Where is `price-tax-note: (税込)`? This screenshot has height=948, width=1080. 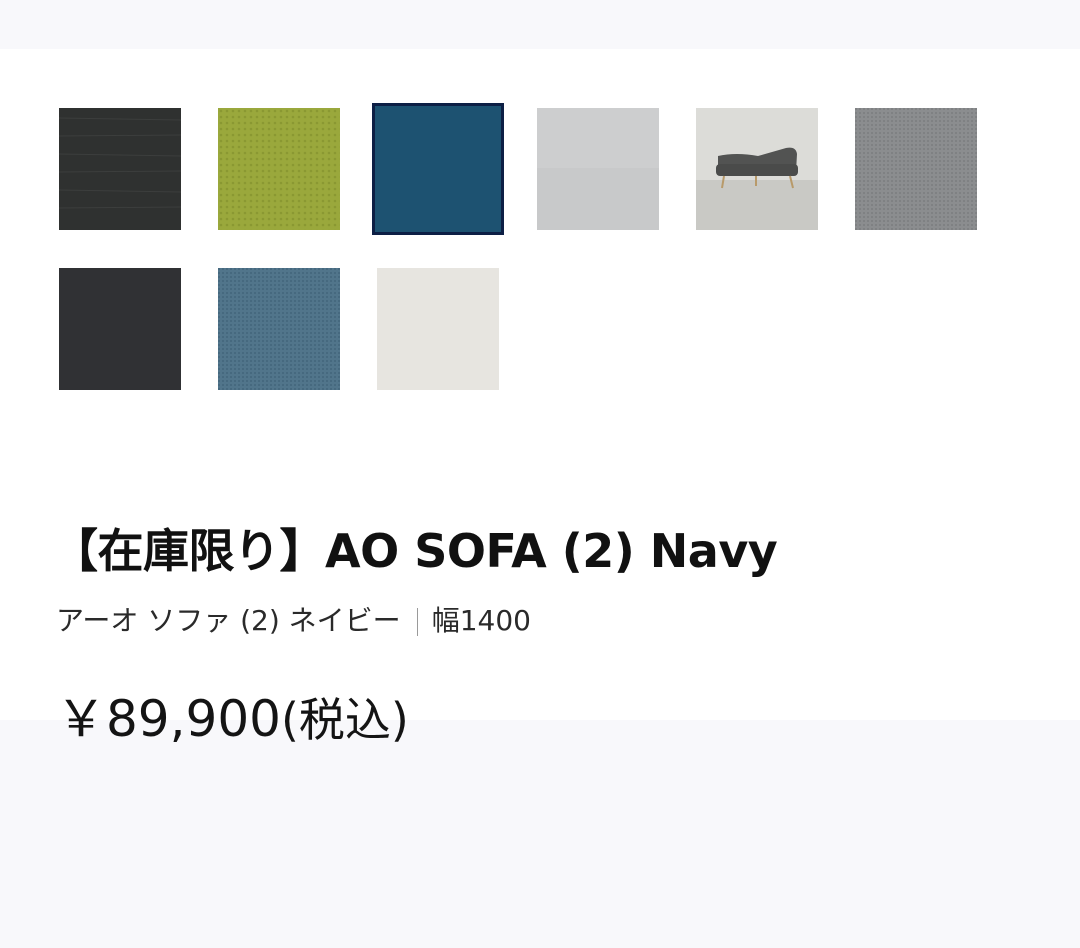 price-tax-note: (税込) is located at coordinates (344, 720).